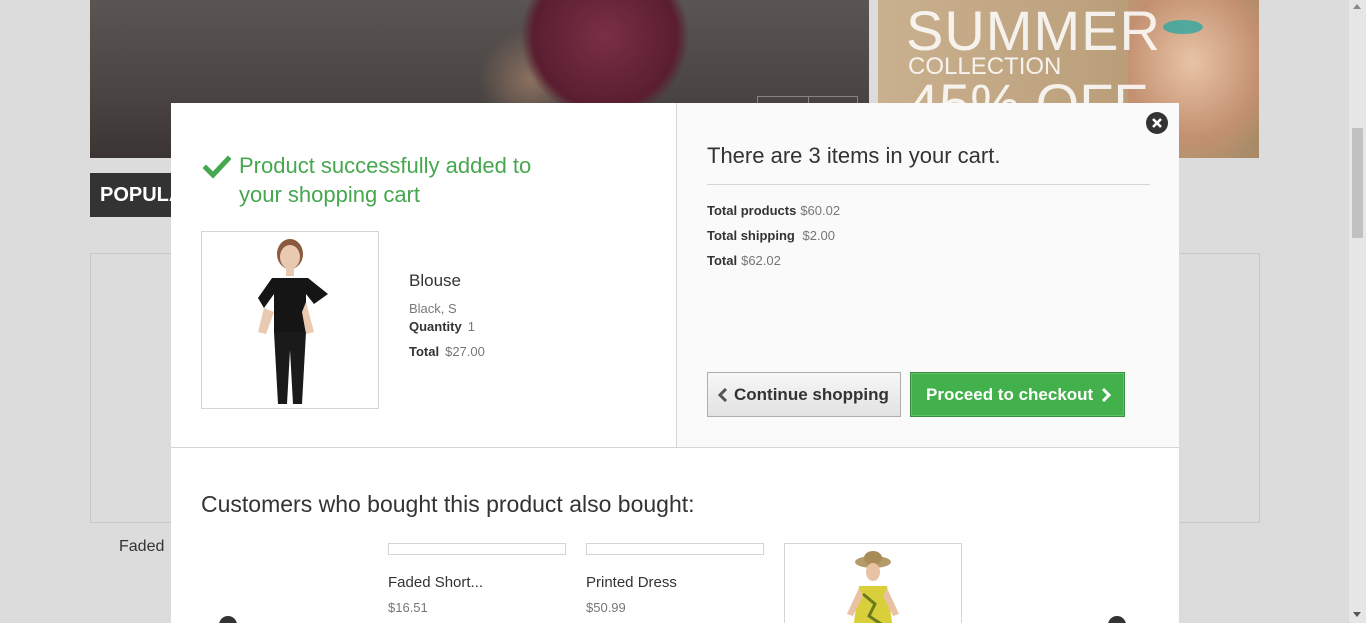 The width and height of the screenshot is (1366, 623). What do you see at coordinates (293, 321) in the screenshot?
I see `blouse-model-image` at bounding box center [293, 321].